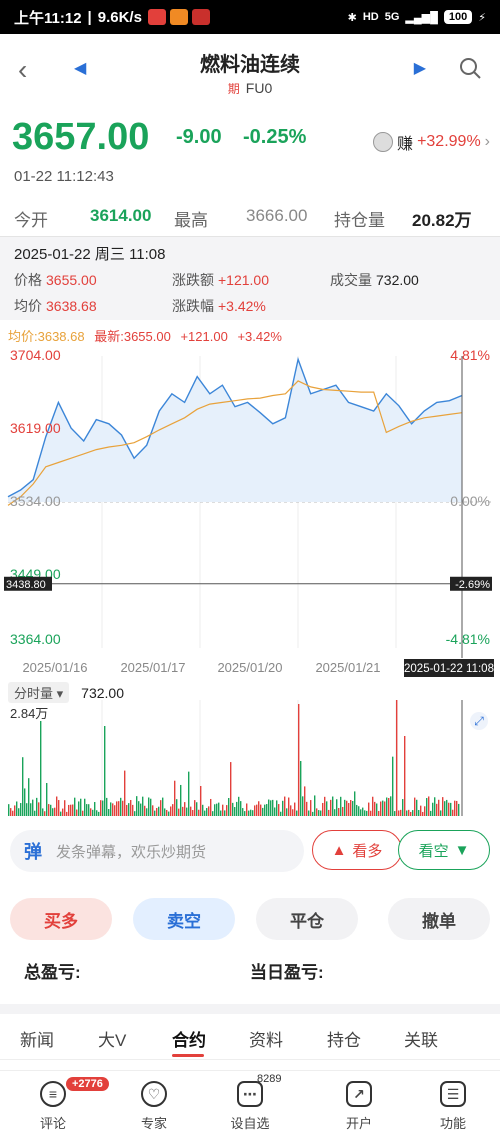 This screenshot has width=500, height=1138. Describe the element at coordinates (184, 919) in the screenshot. I see `sell-short-button: 卖空` at that location.